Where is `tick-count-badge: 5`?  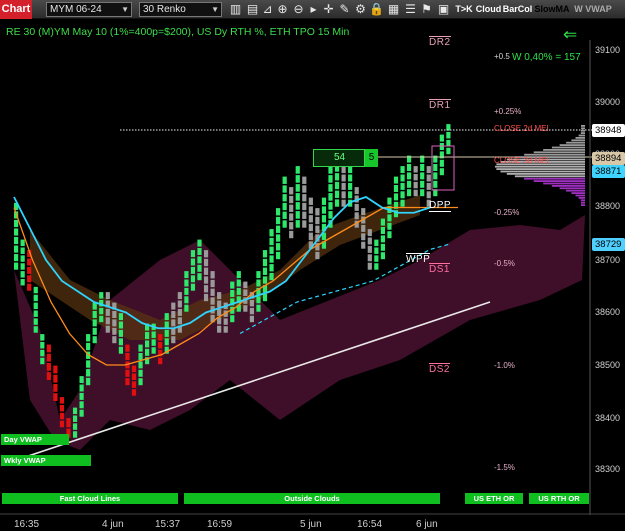
tick-count-badge: 5 is located at coordinates (371, 158).